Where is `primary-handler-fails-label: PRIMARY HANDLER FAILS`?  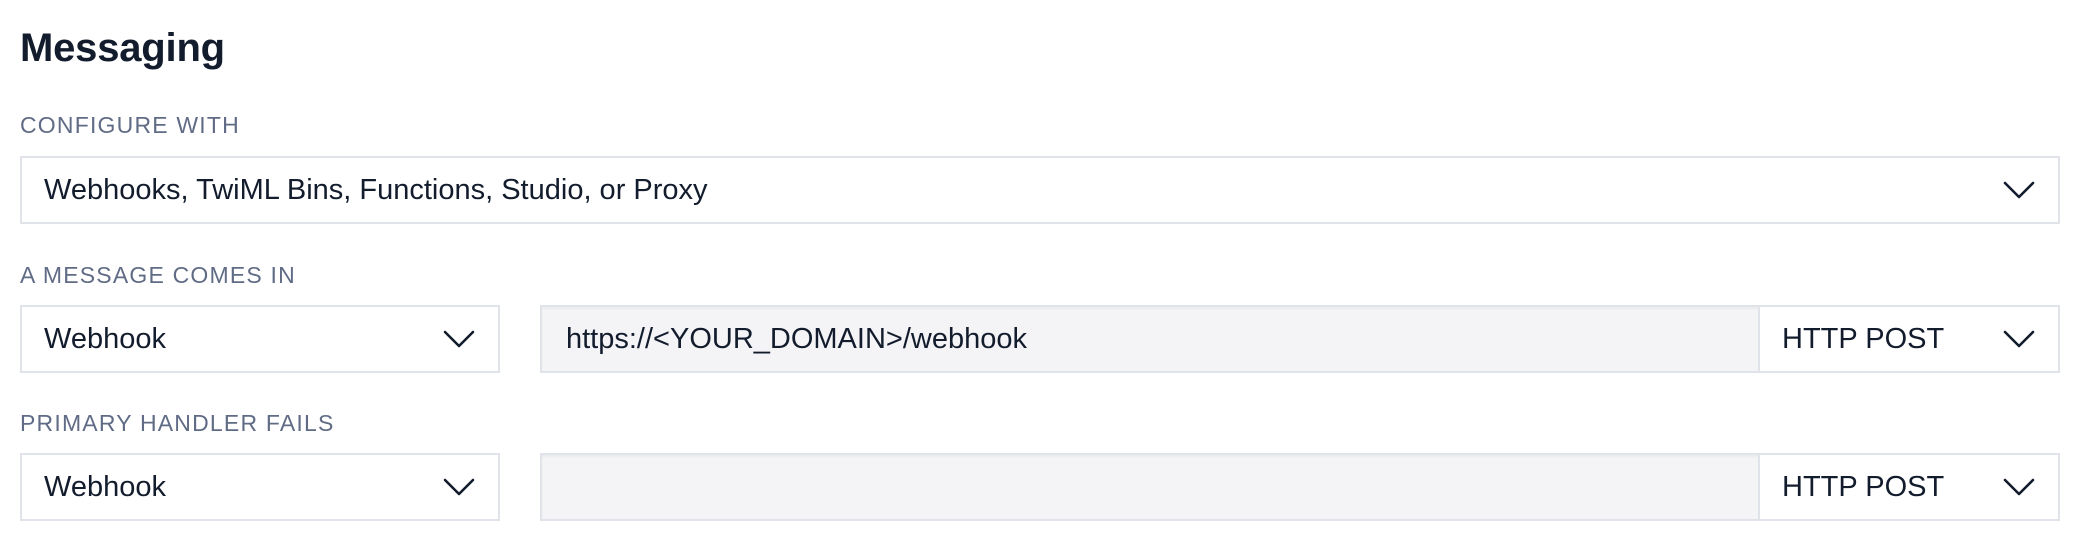
primary-handler-fails-label: PRIMARY HANDLER FAILS is located at coordinates (177, 423).